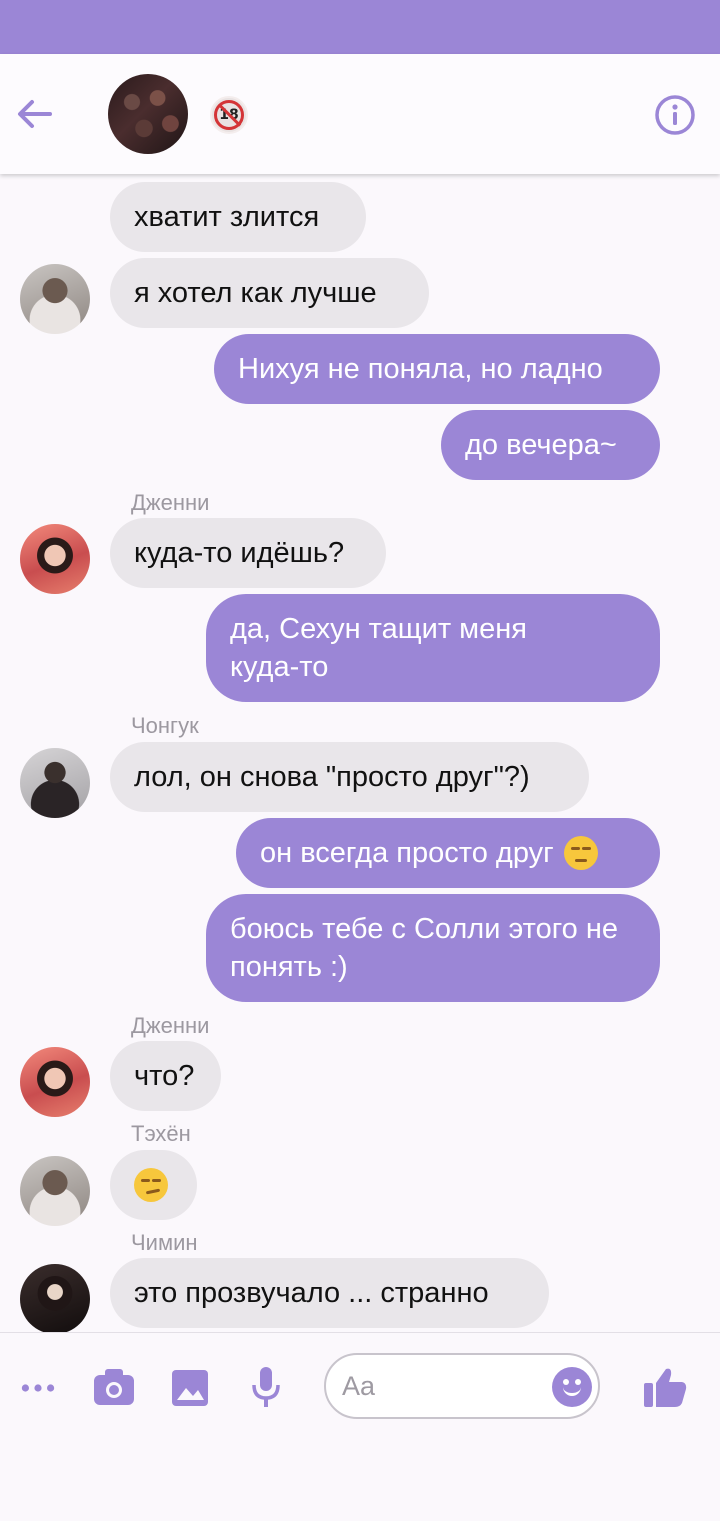  Describe the element at coordinates (38, 1388) in the screenshot. I see `more-dots-icon` at that location.